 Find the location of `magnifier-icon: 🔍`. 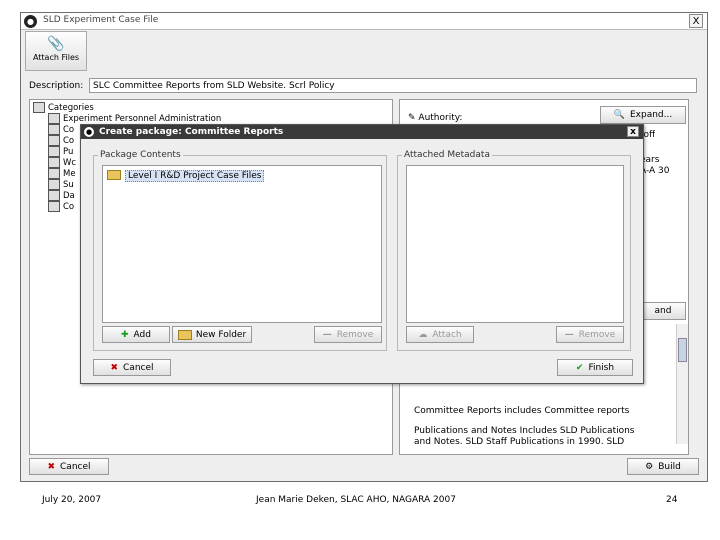

magnifier-icon: 🔍 is located at coordinates (619, 115).